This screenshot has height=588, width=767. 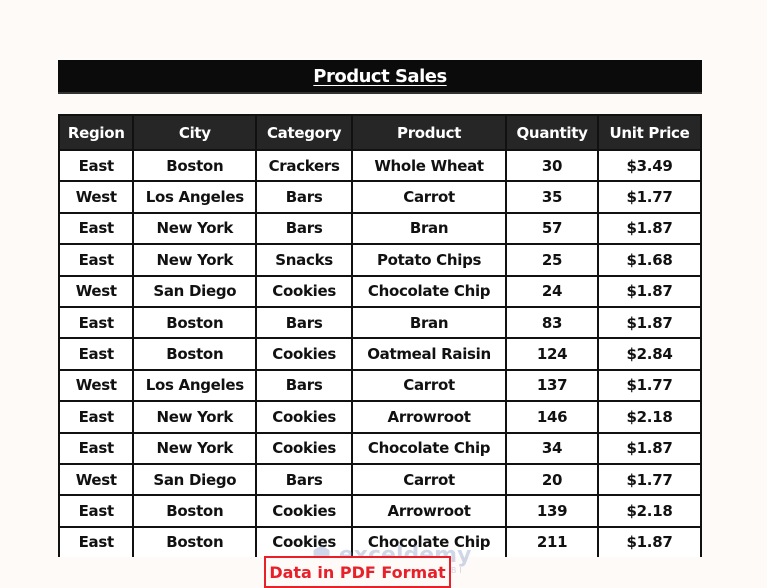 I want to click on table-cell: 35, so click(x=552, y=197).